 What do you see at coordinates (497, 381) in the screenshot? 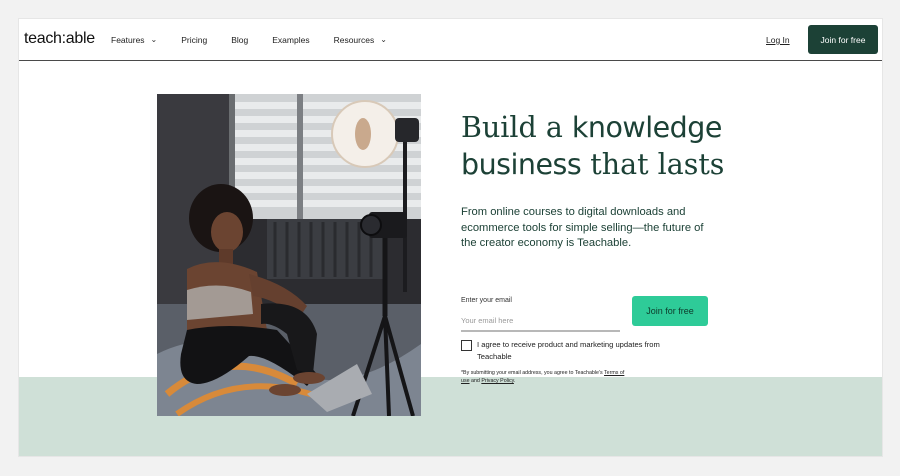
I see `privacy-link: Privacy Policy` at bounding box center [497, 381].